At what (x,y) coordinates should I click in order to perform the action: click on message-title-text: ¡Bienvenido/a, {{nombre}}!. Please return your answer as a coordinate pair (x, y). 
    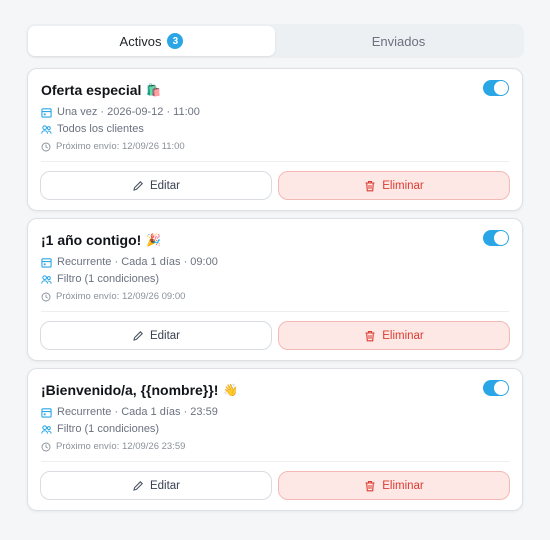
    Looking at the image, I should click on (130, 390).